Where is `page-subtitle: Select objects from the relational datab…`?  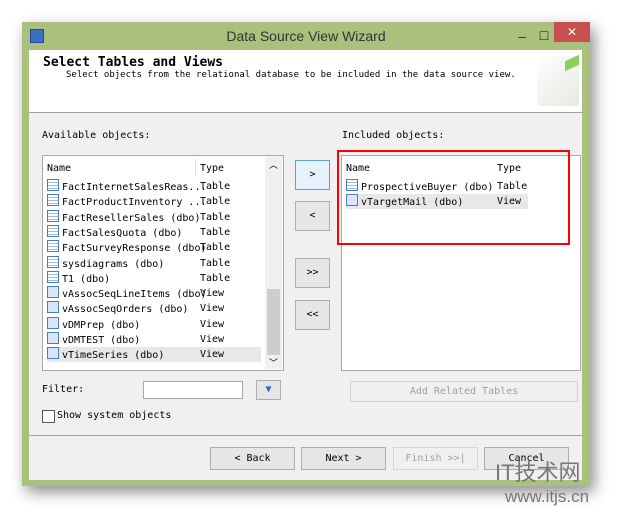
page-subtitle: Select objects from the relational datab… is located at coordinates (291, 75).